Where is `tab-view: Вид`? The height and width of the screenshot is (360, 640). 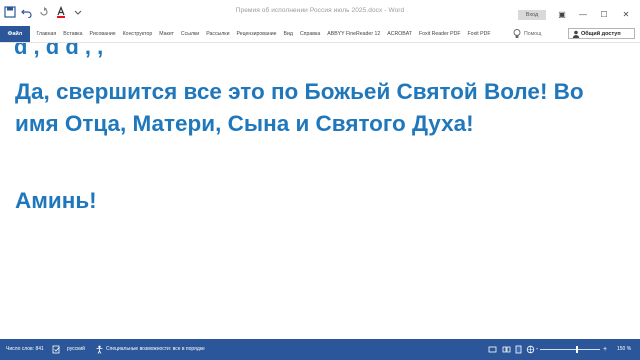
tab-view: Вид is located at coordinates (288, 34).